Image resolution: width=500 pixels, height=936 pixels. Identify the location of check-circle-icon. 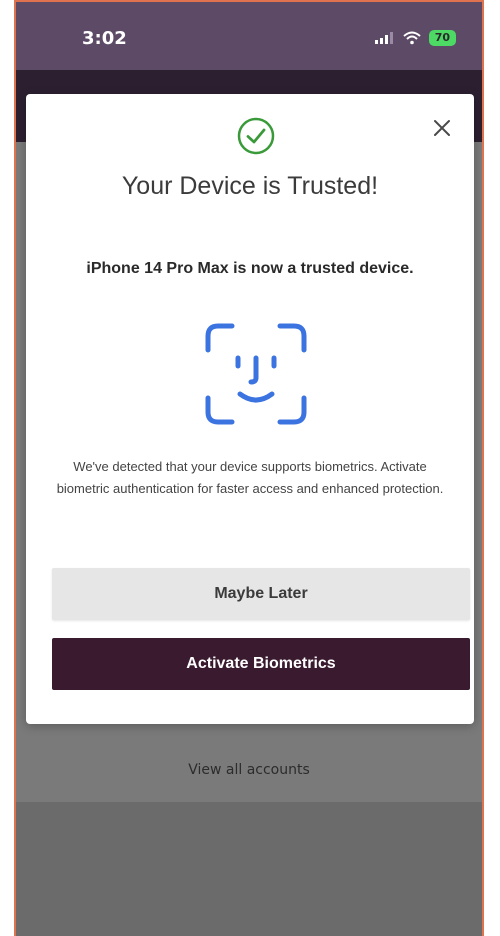
(256, 136).